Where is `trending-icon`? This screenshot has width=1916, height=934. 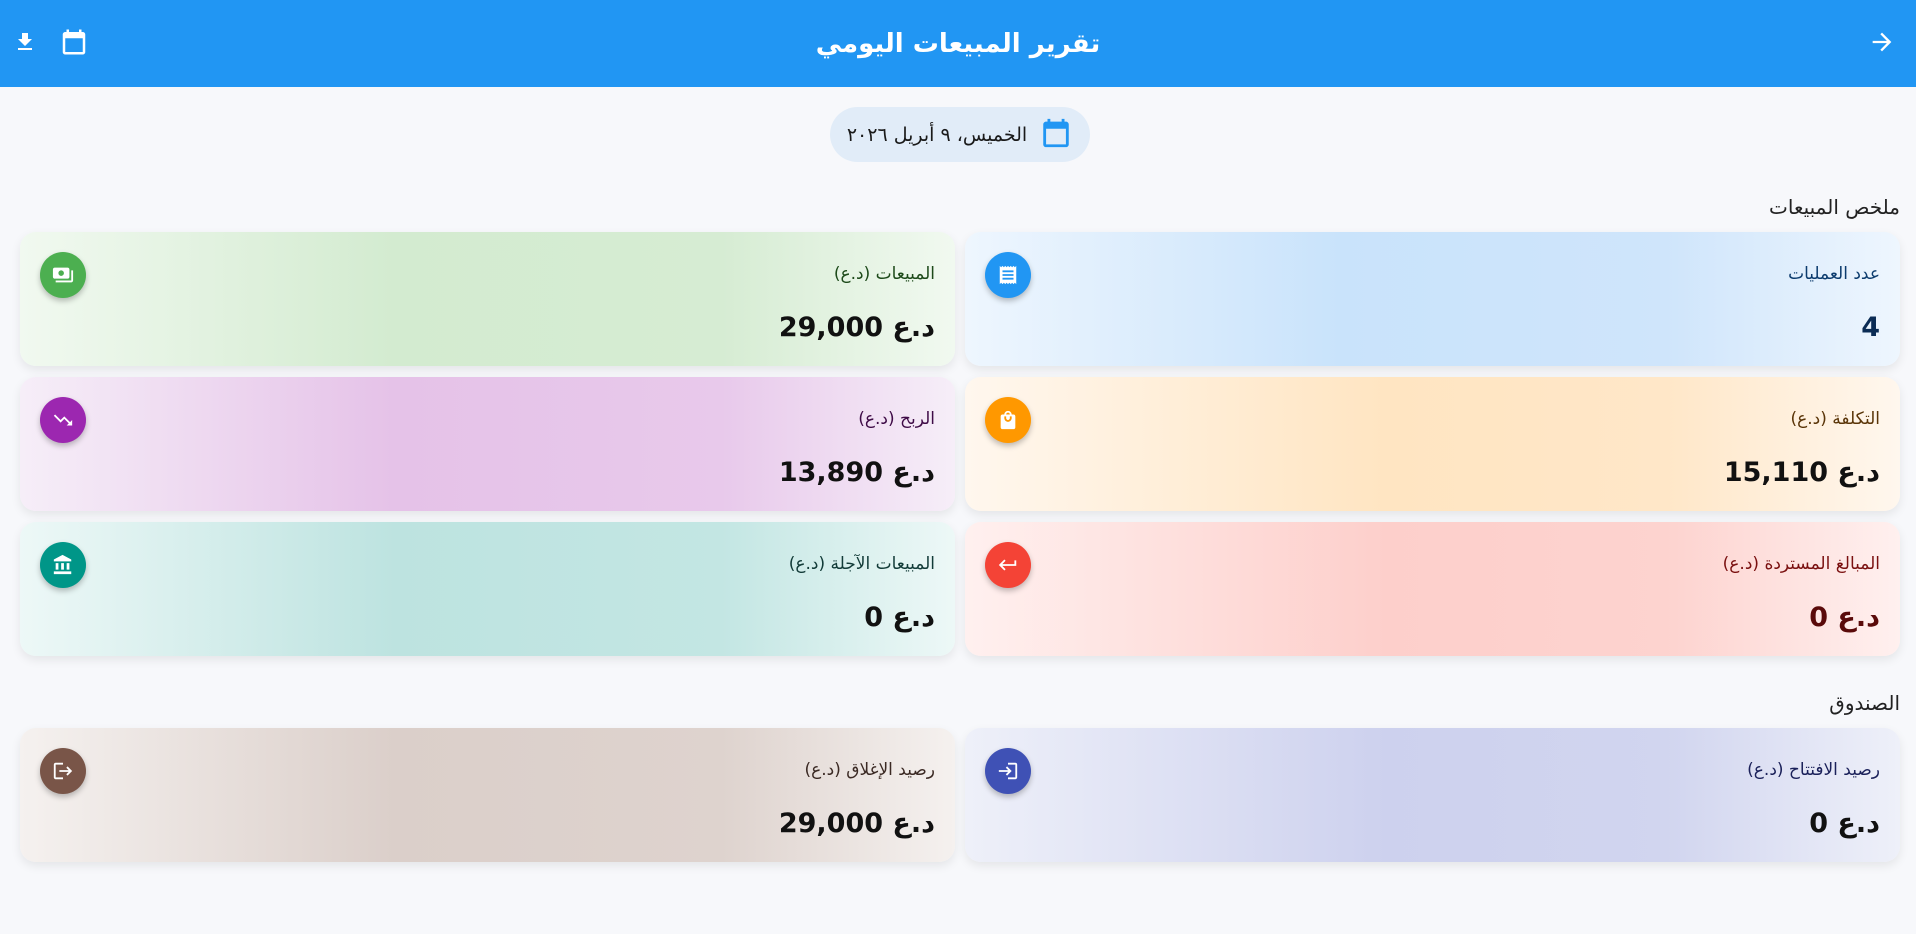 trending-icon is located at coordinates (63, 420).